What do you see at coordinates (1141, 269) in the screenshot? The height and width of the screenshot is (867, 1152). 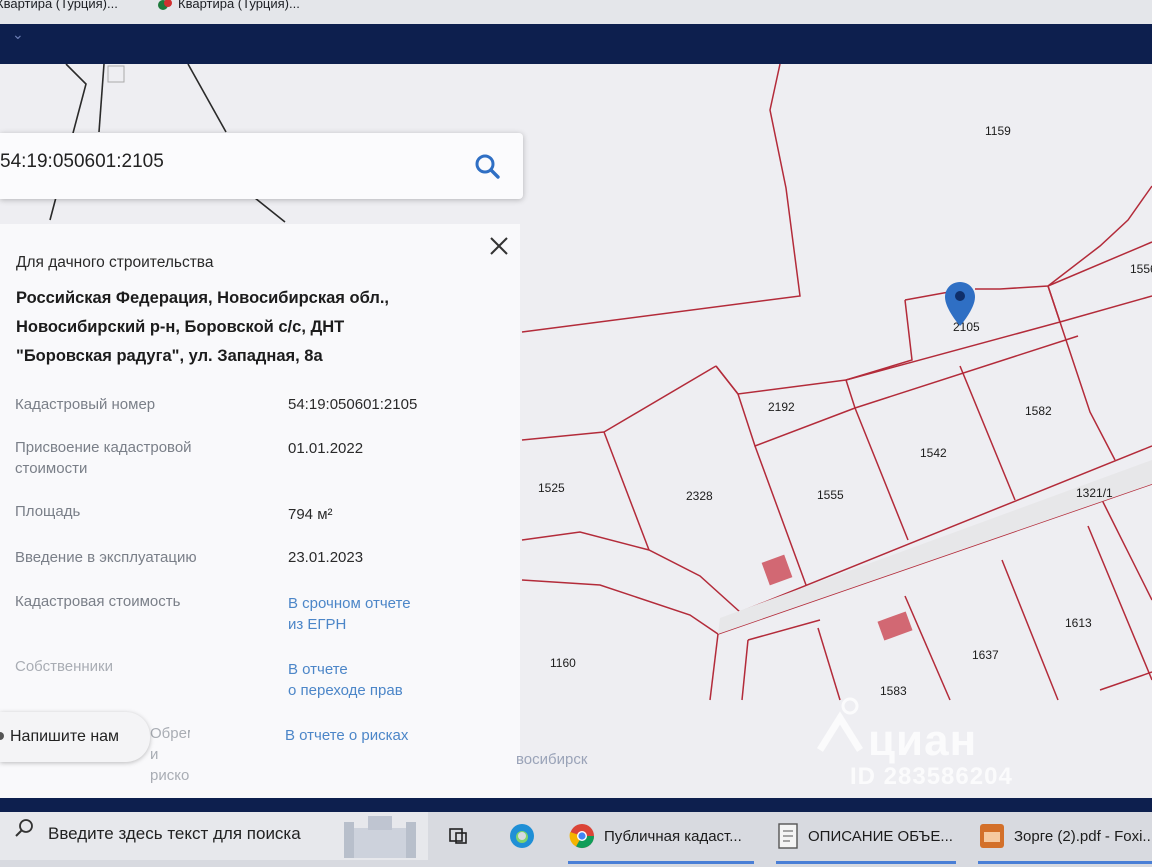 I see `parcel-label: 1556` at bounding box center [1141, 269].